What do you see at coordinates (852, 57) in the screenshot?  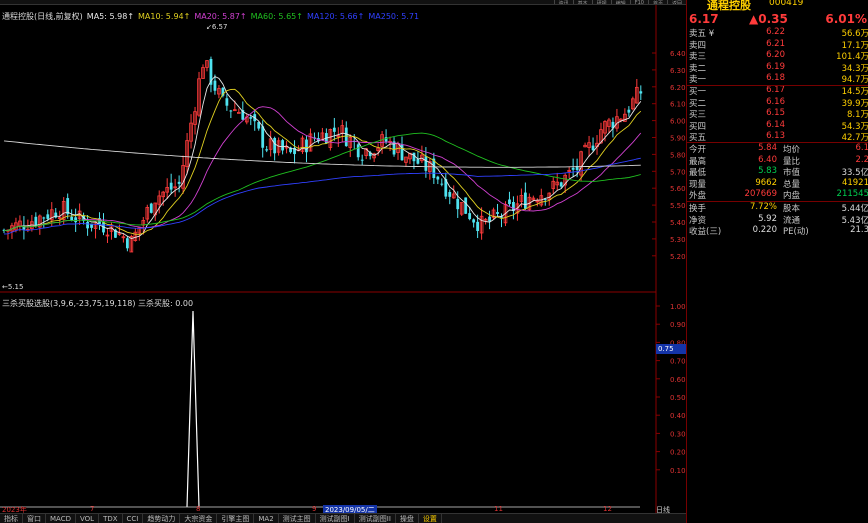 I see `ob-volume: 101.4万` at bounding box center [852, 57].